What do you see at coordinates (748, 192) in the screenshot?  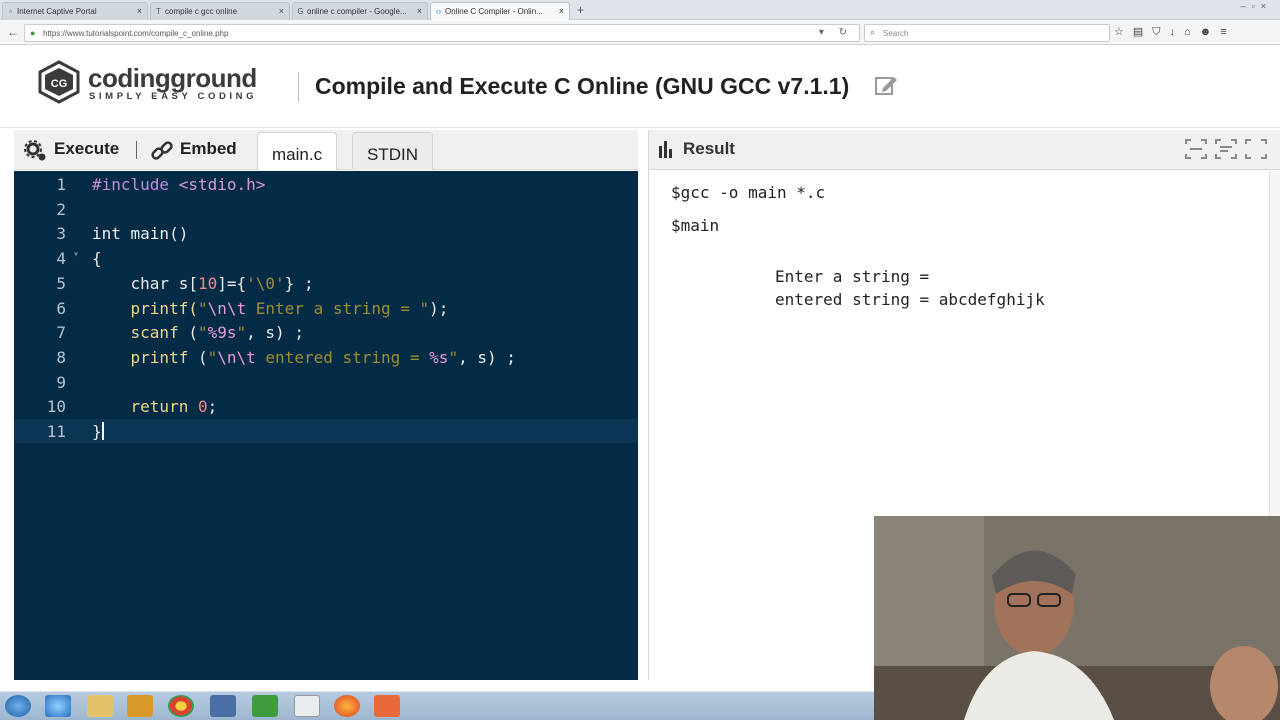 I see `result-line: $gcc -o main *.c` at bounding box center [748, 192].